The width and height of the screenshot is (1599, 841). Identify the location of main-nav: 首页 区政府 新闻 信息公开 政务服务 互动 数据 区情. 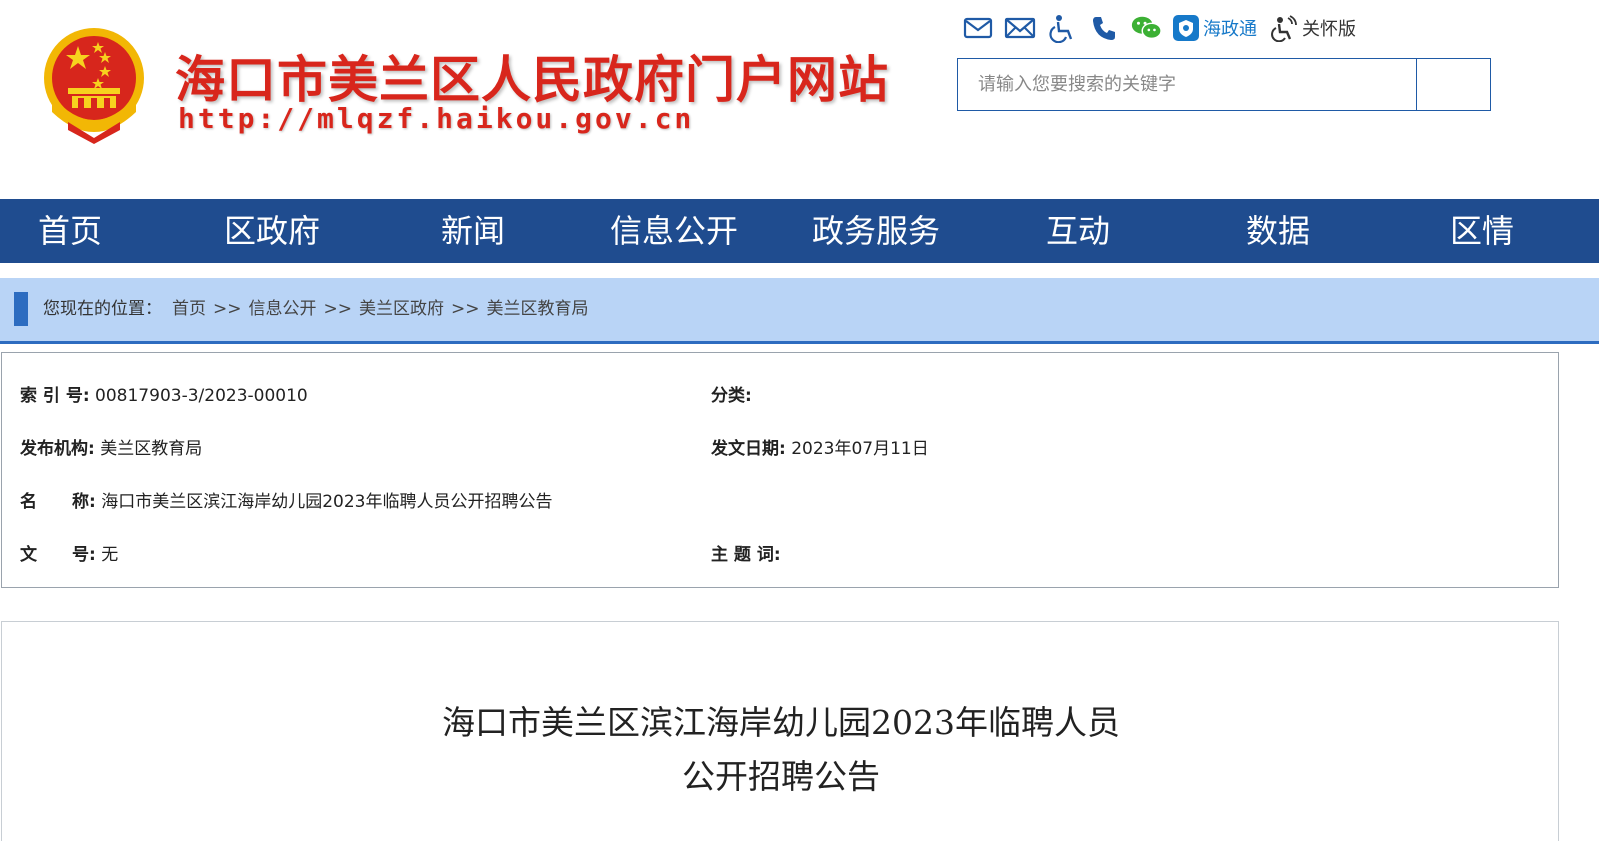
(799, 231).